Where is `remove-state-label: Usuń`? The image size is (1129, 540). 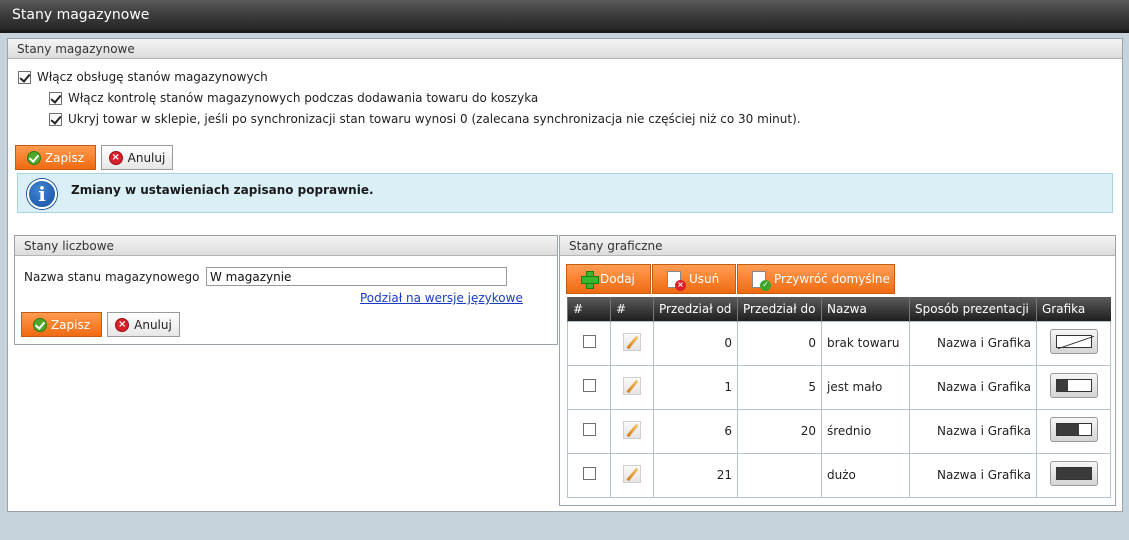 remove-state-label: Usuń is located at coordinates (704, 279).